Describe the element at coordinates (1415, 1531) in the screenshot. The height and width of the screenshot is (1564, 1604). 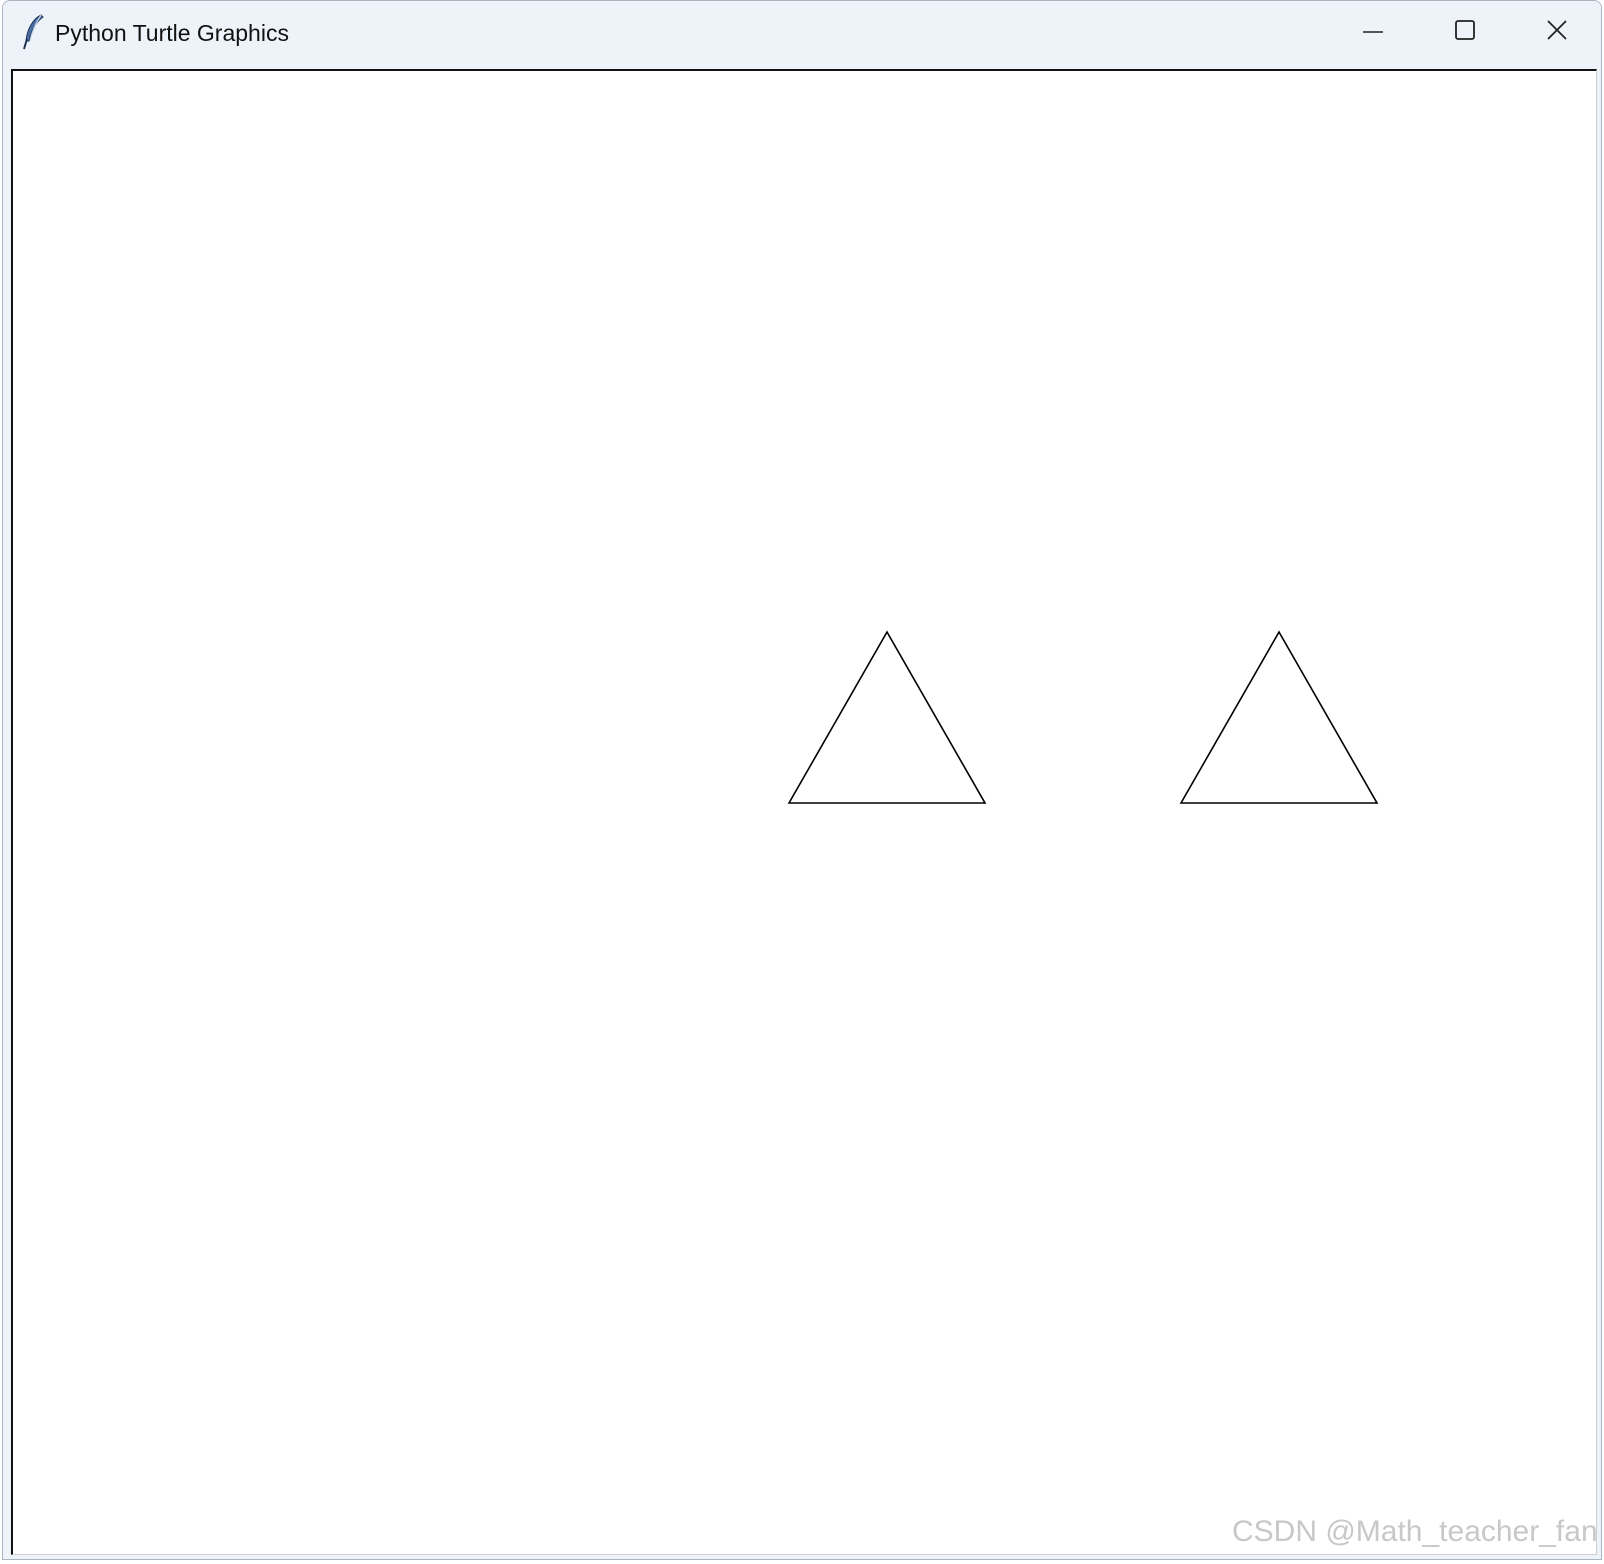
I see `watermark-text: CSDN @Math_teacher_fan` at that location.